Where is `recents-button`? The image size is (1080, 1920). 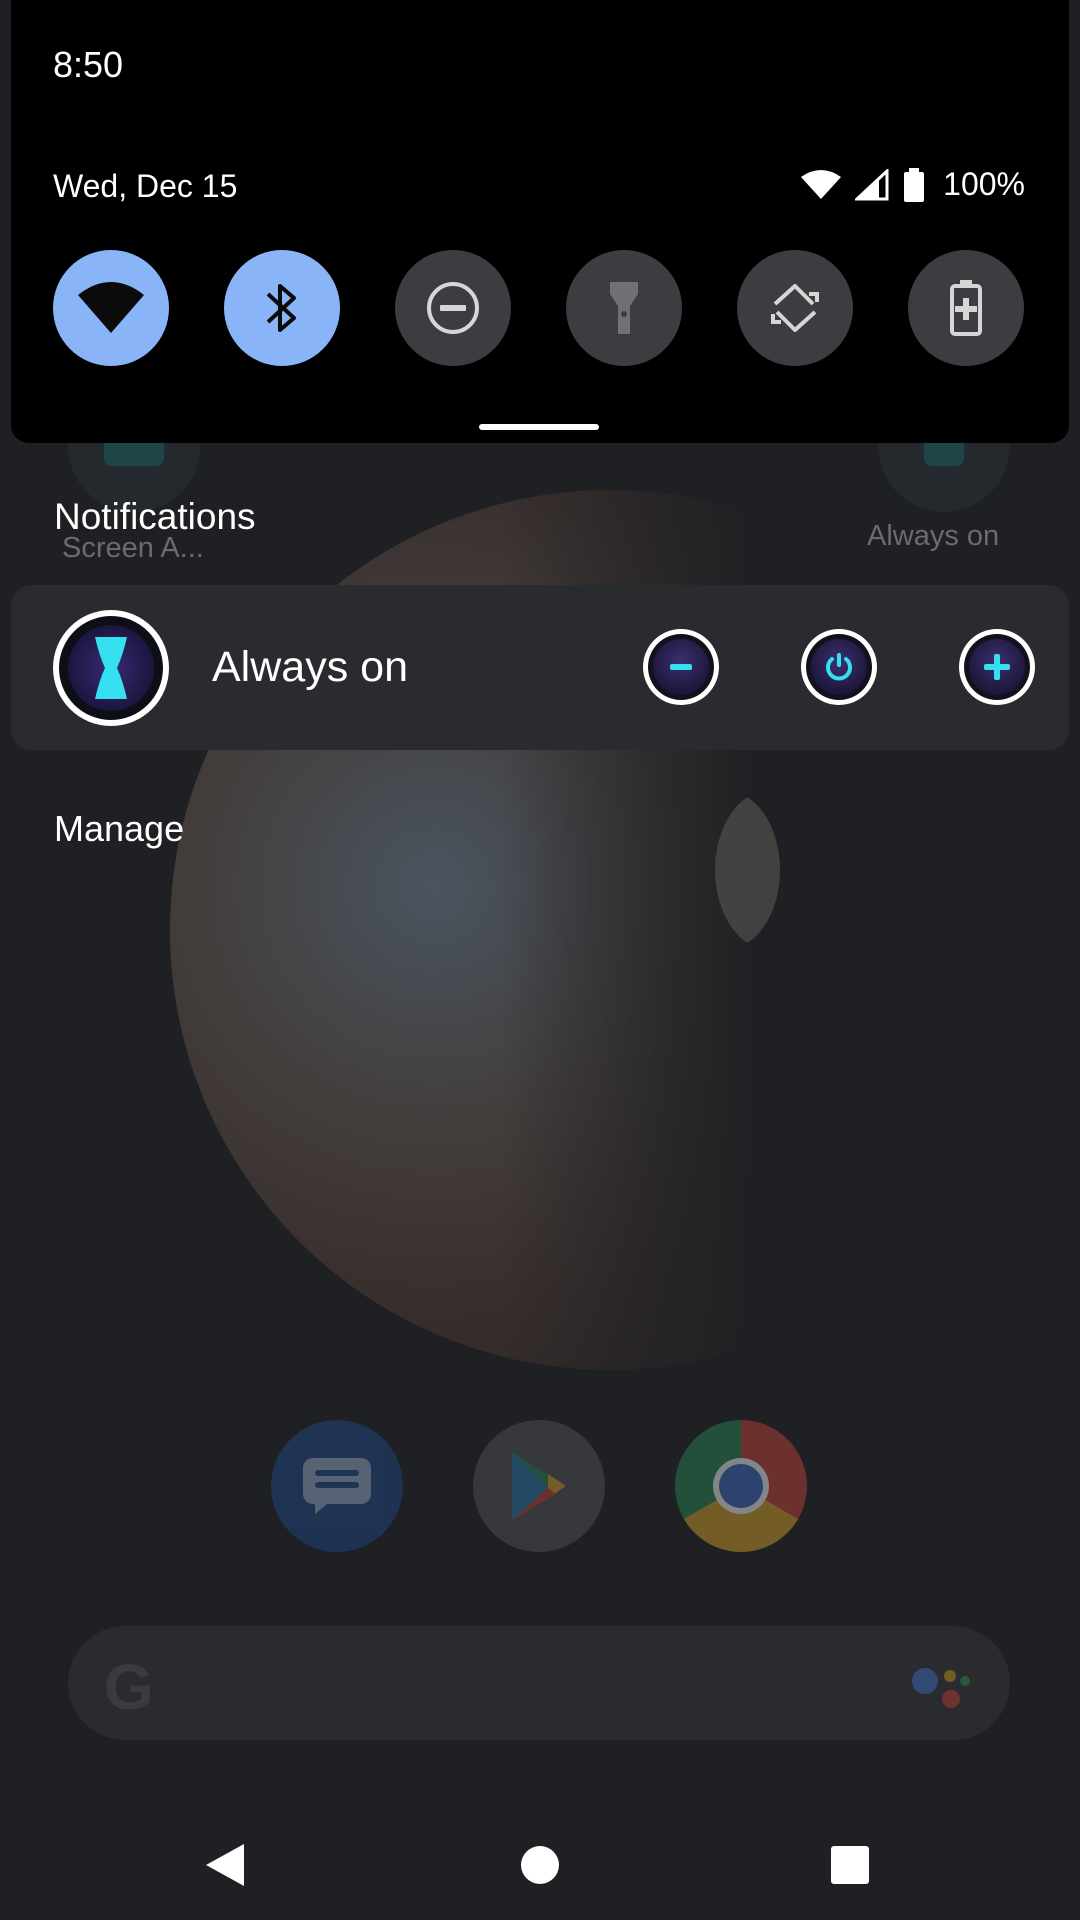 recents-button is located at coordinates (850, 1865).